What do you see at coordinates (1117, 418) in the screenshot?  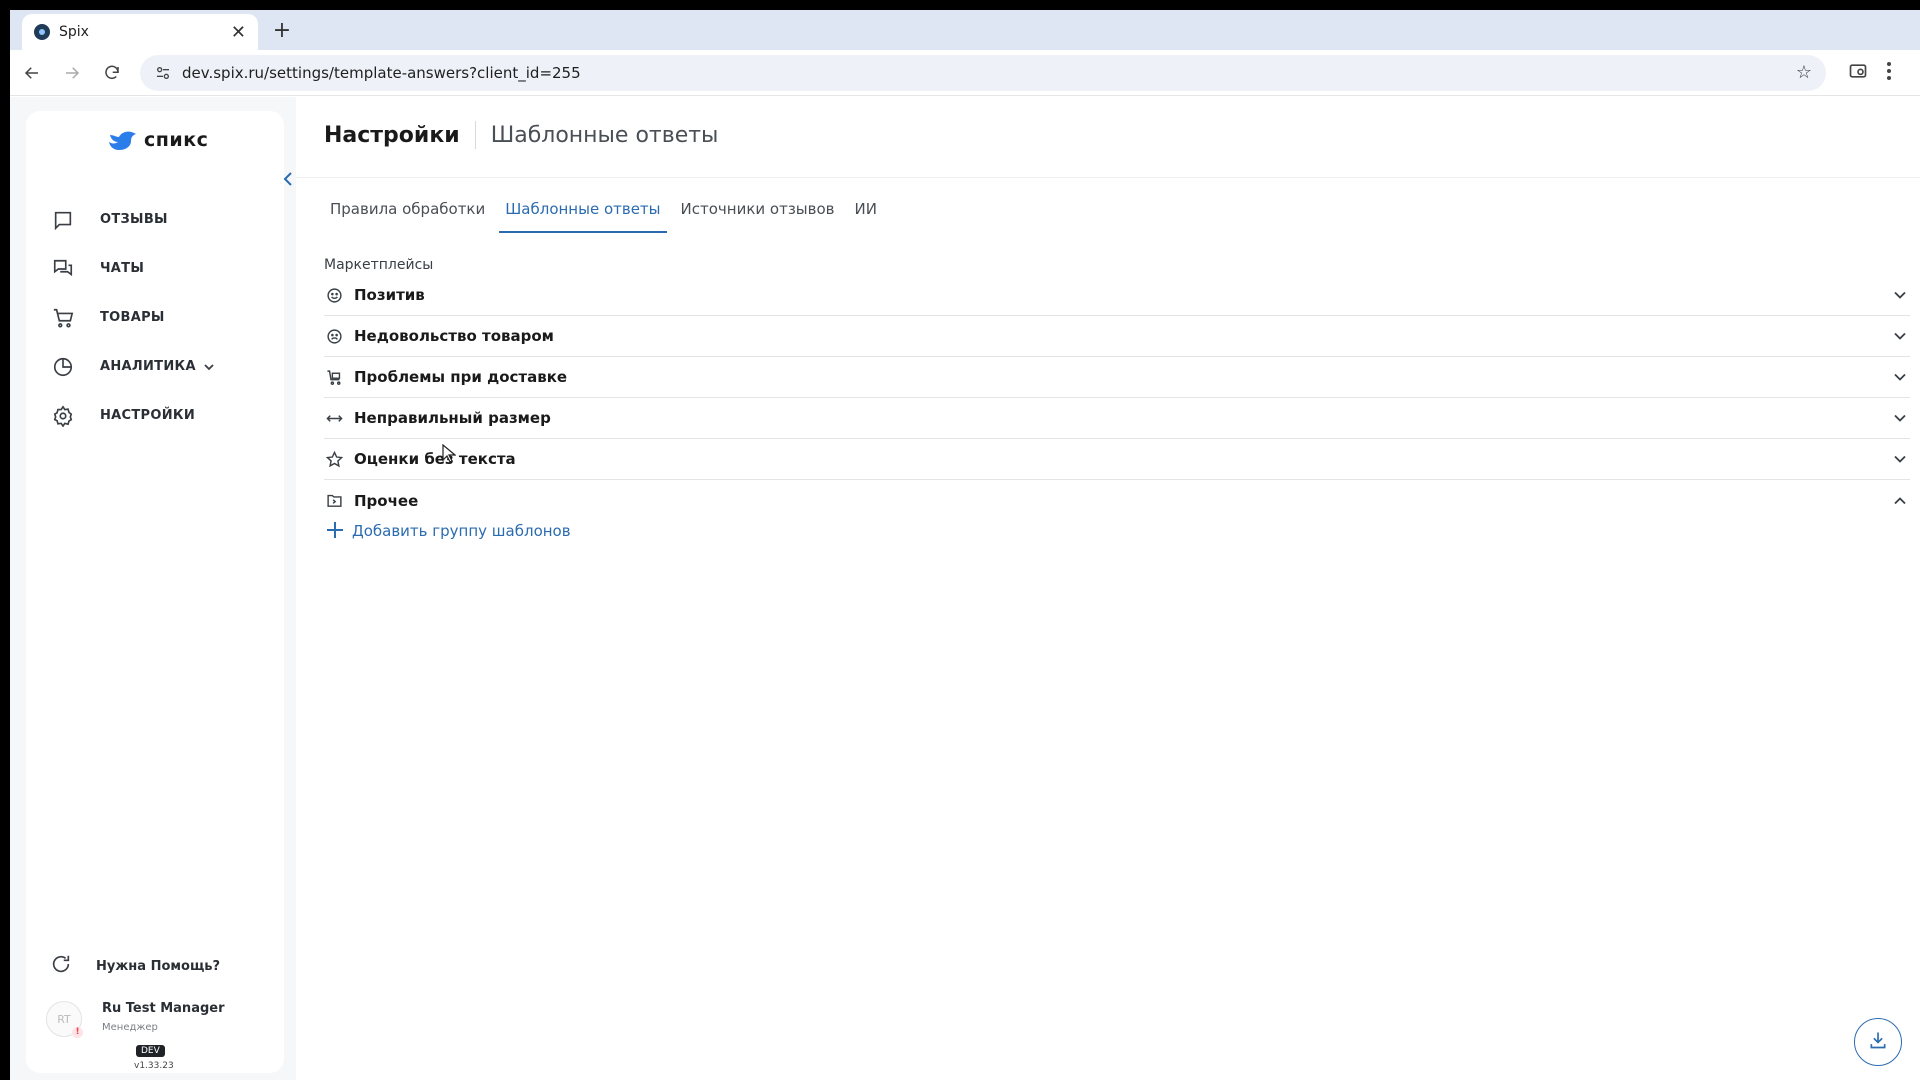 I see `group-wrong-size: Неправильный размер` at bounding box center [1117, 418].